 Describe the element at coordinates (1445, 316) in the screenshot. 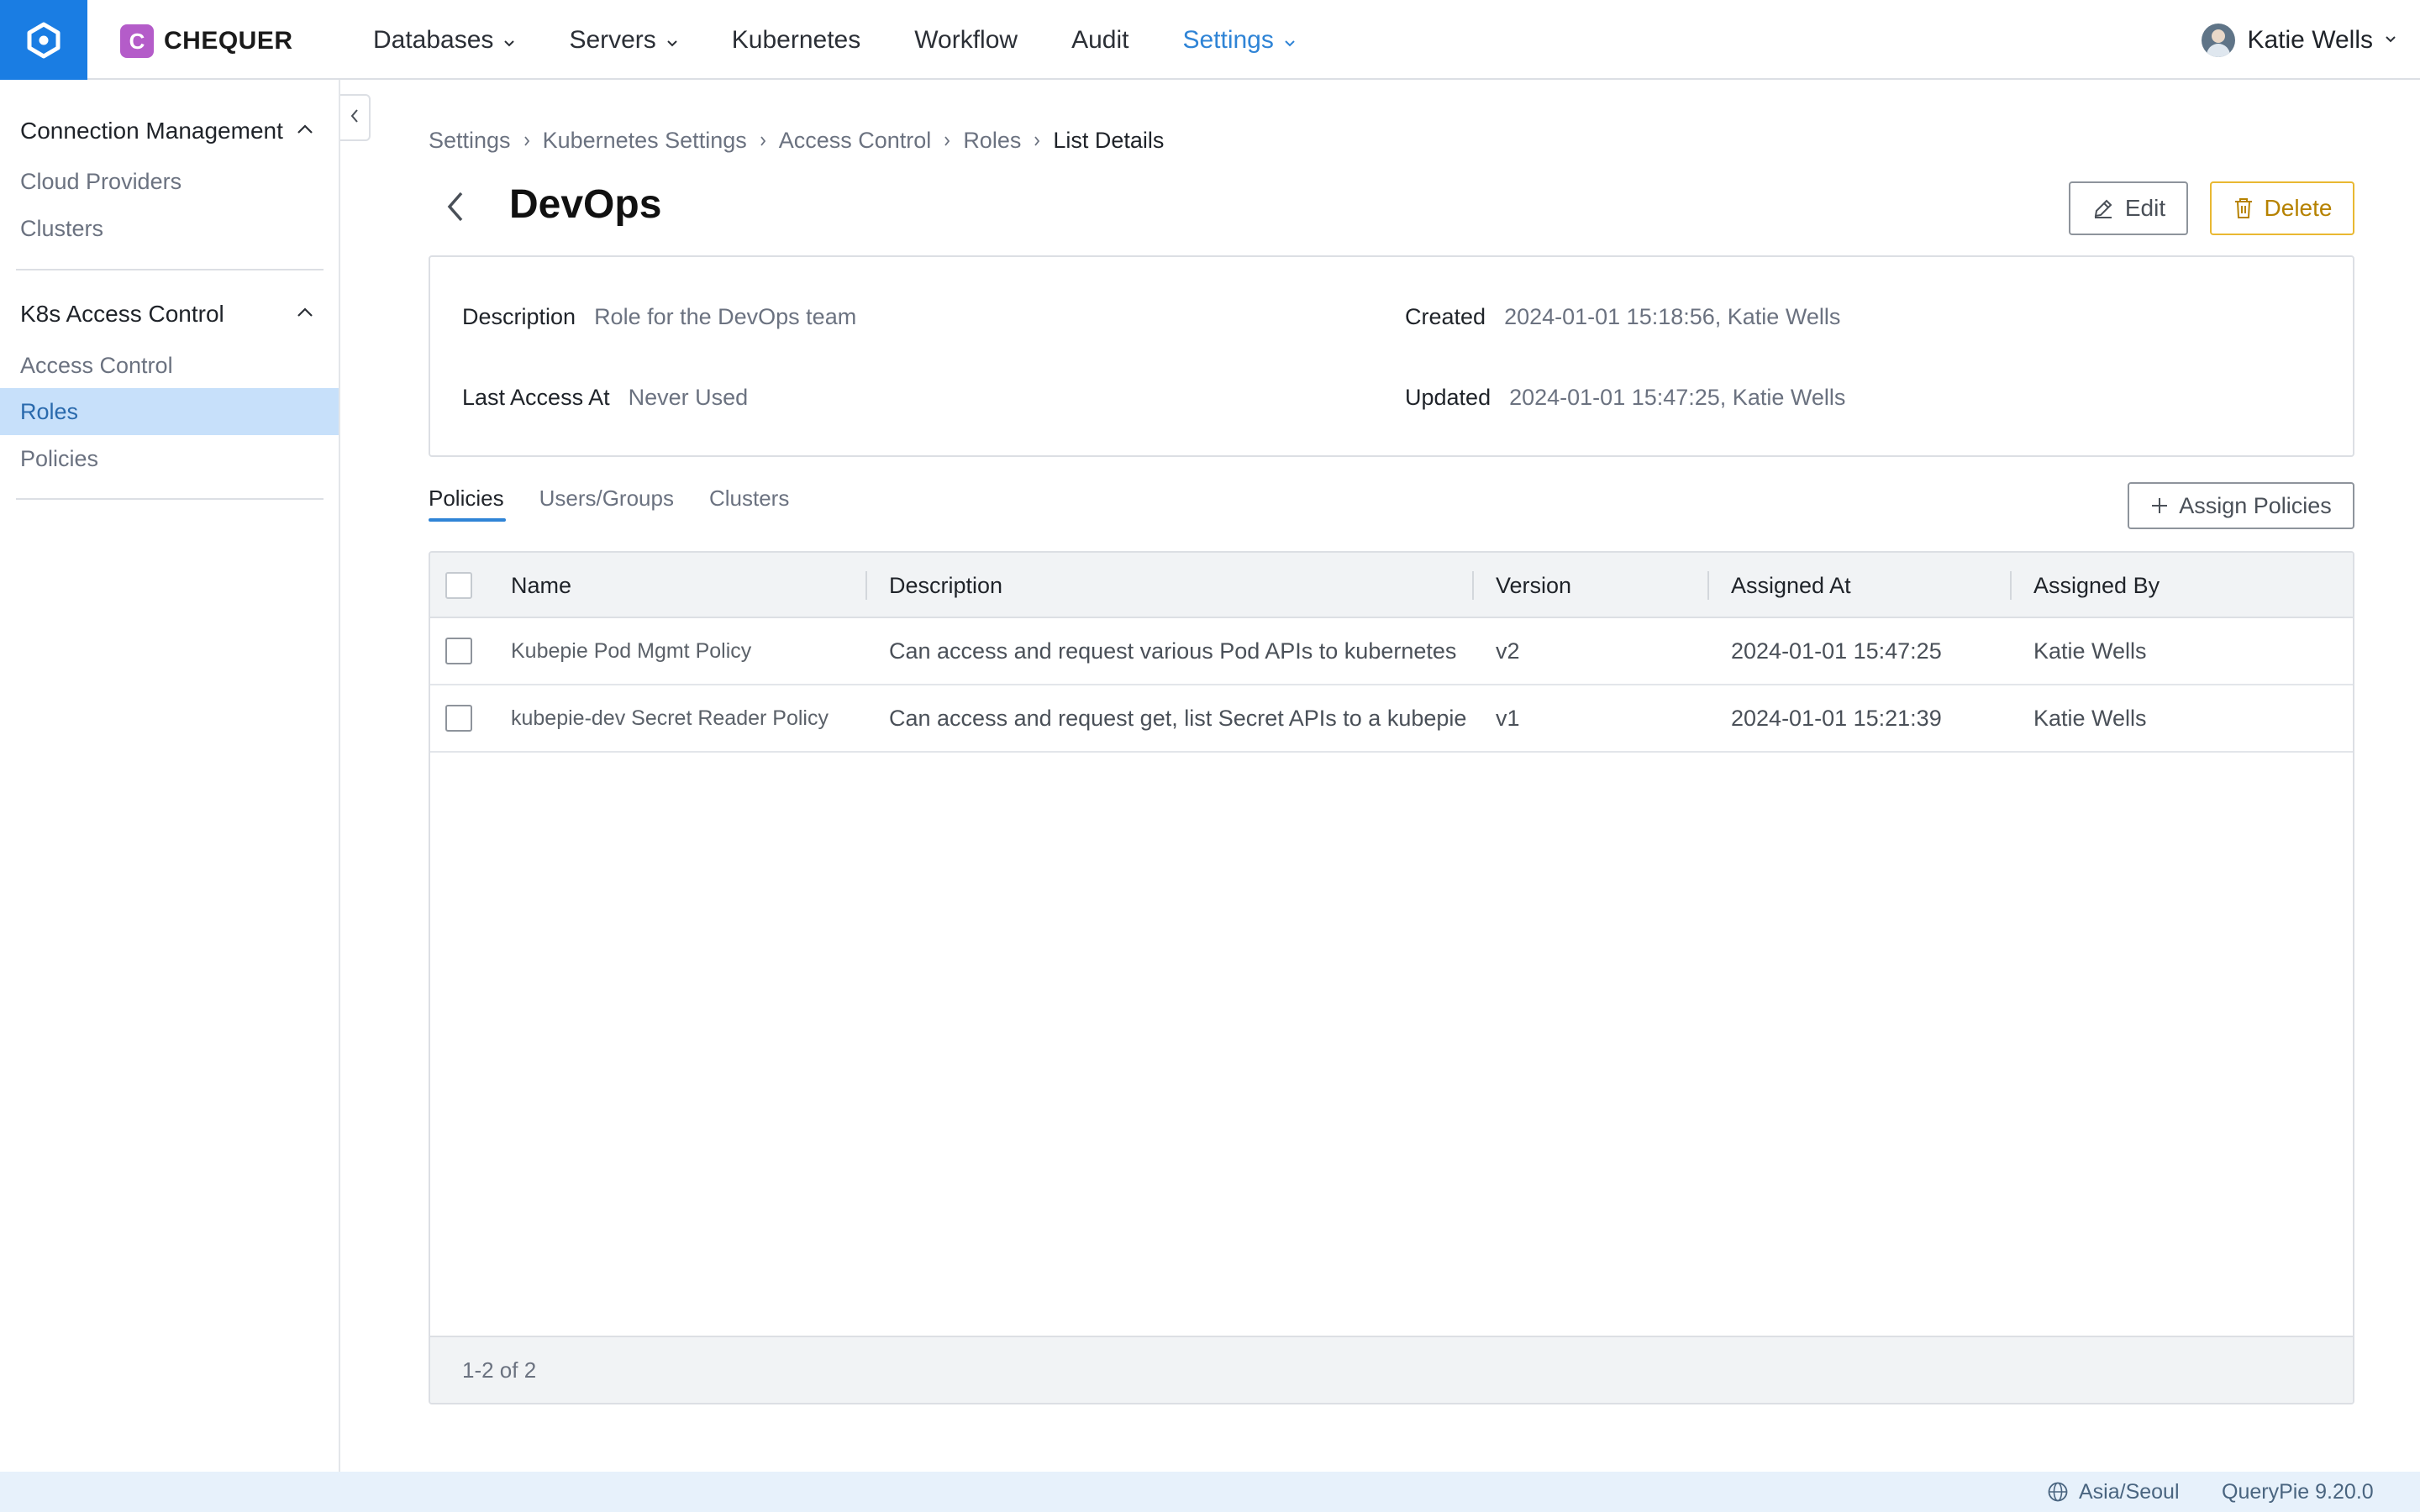

I see `created-label: Created` at that location.